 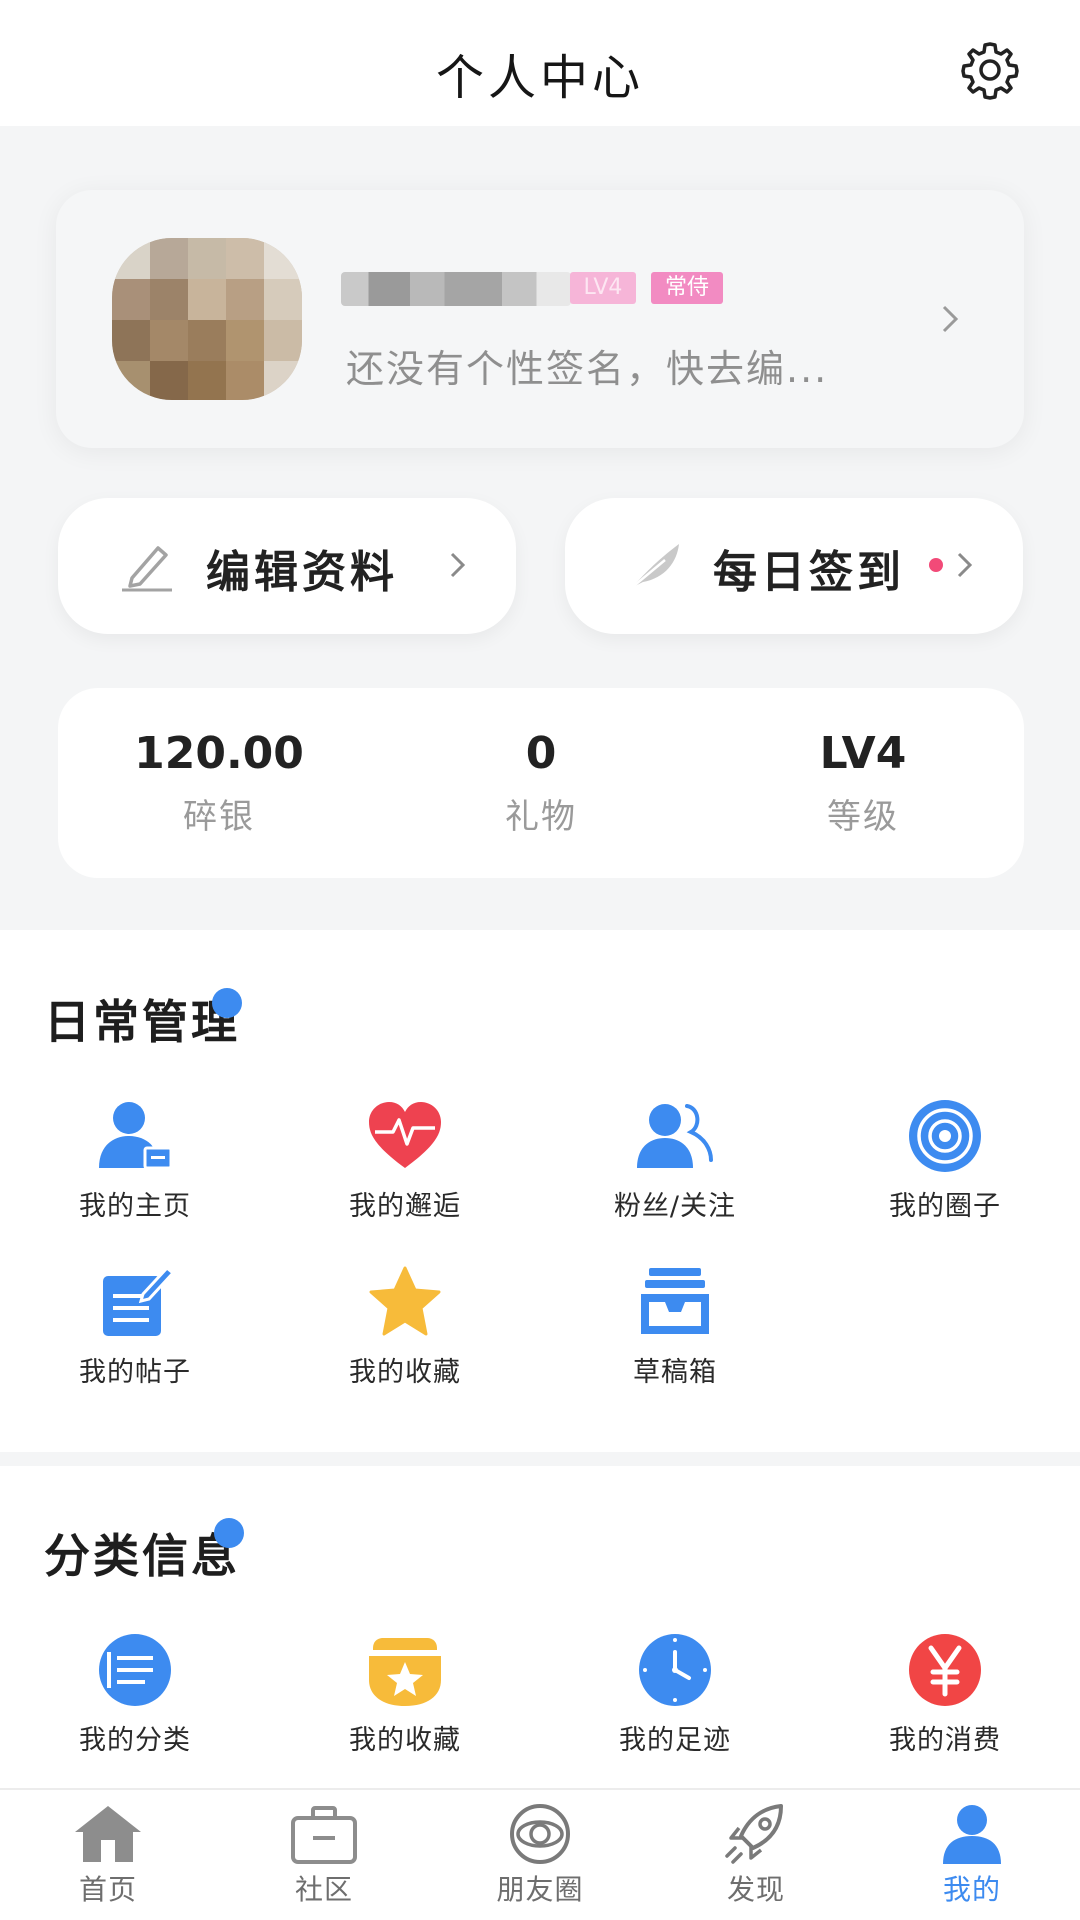 I want to click on section-title-daily: 日常管理, so click(x=142, y=1022).